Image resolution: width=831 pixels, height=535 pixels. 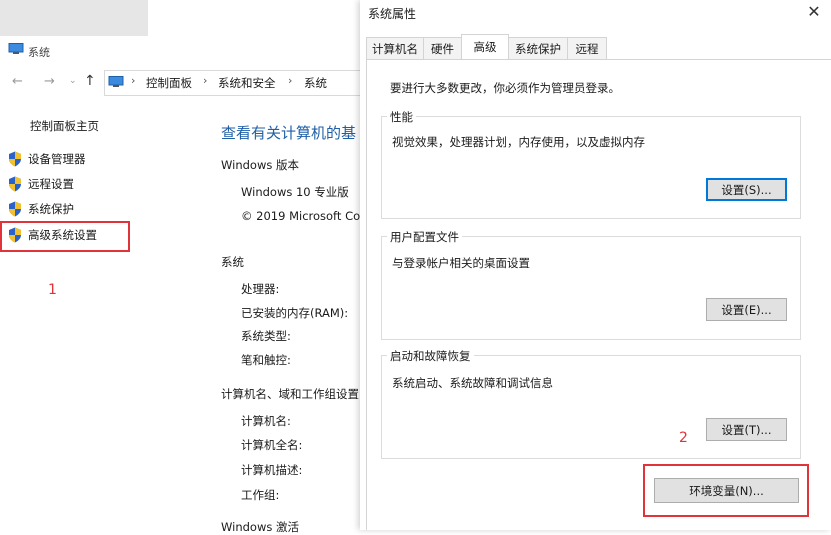 I want to click on section-title-windows-edition: Windows 版本, so click(x=260, y=165).